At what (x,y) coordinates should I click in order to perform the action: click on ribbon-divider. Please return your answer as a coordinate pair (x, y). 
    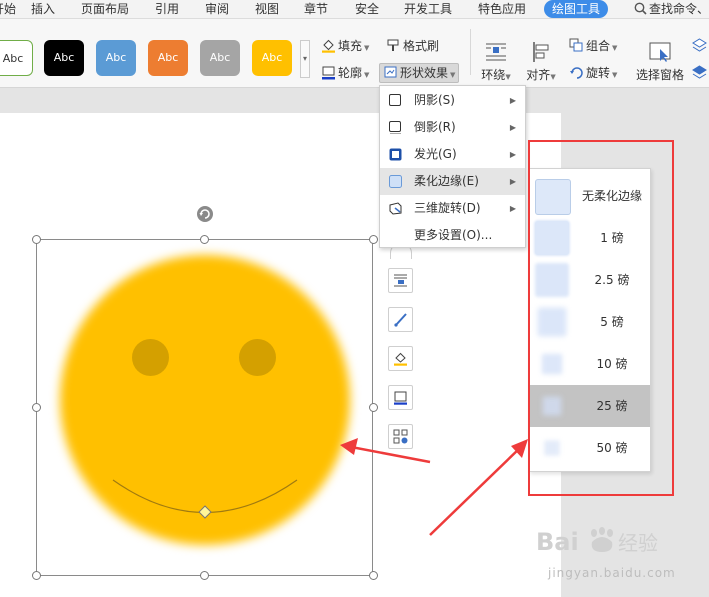
    Looking at the image, I should click on (470, 52).